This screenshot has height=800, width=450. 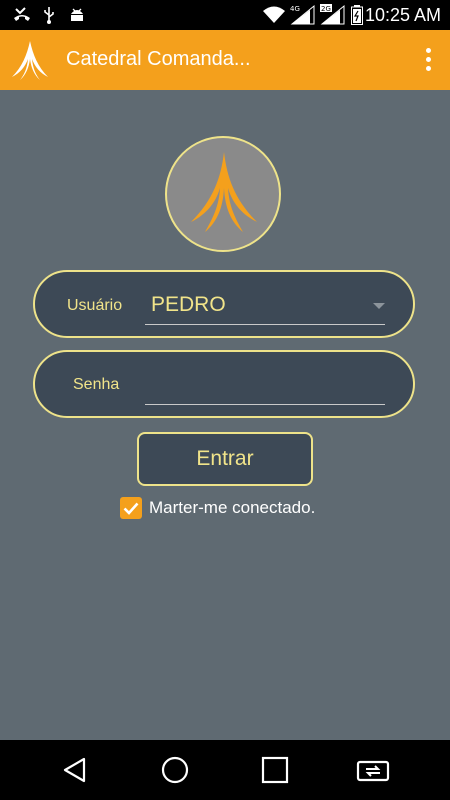 I want to click on remember-label: Marter-me conectado., so click(x=232, y=508).